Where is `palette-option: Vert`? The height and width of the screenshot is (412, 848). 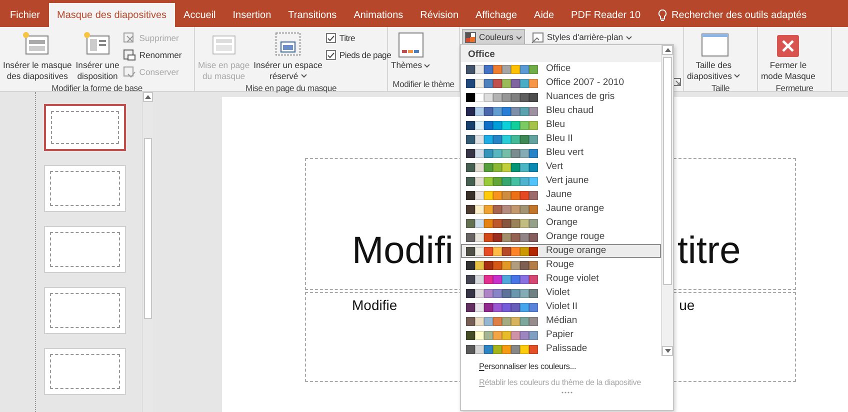 palette-option: Vert is located at coordinates (561, 167).